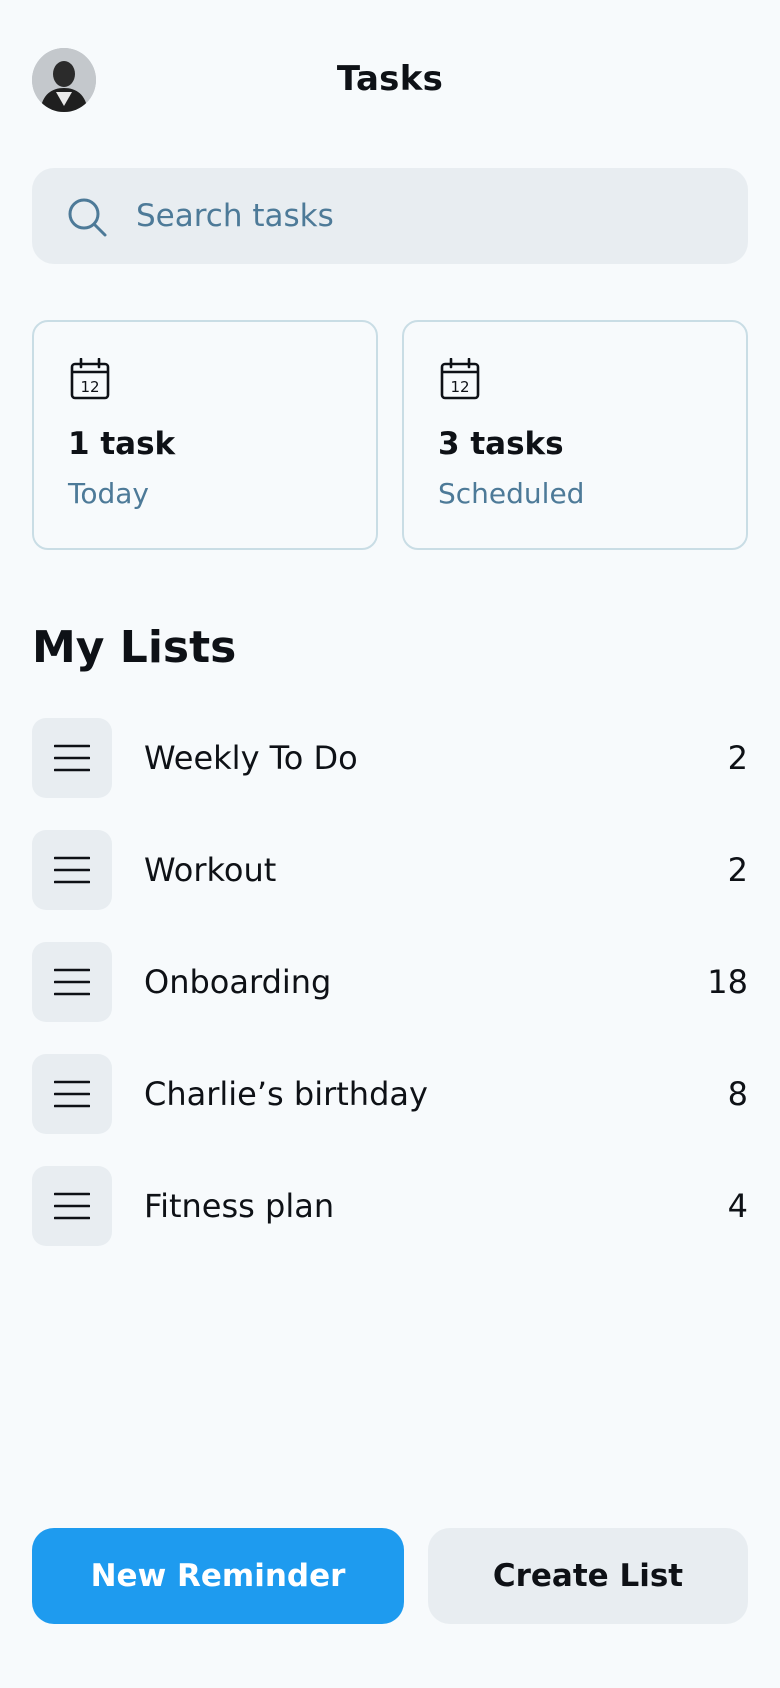  What do you see at coordinates (737, 1094) in the screenshot?
I see `list-count: 8` at bounding box center [737, 1094].